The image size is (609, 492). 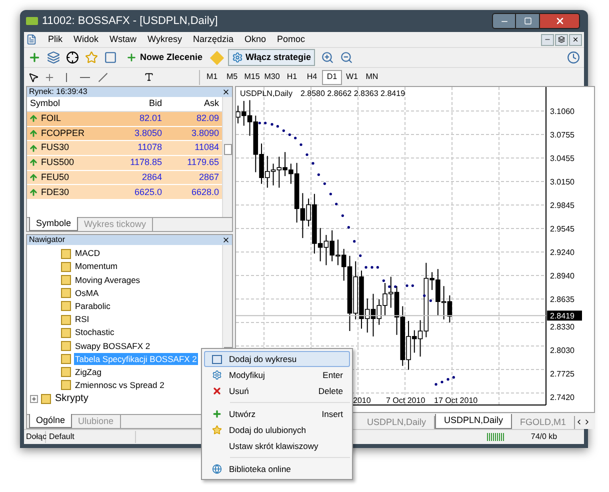 What do you see at coordinates (312, 77) in the screenshot?
I see `timeframe-button: H4` at bounding box center [312, 77].